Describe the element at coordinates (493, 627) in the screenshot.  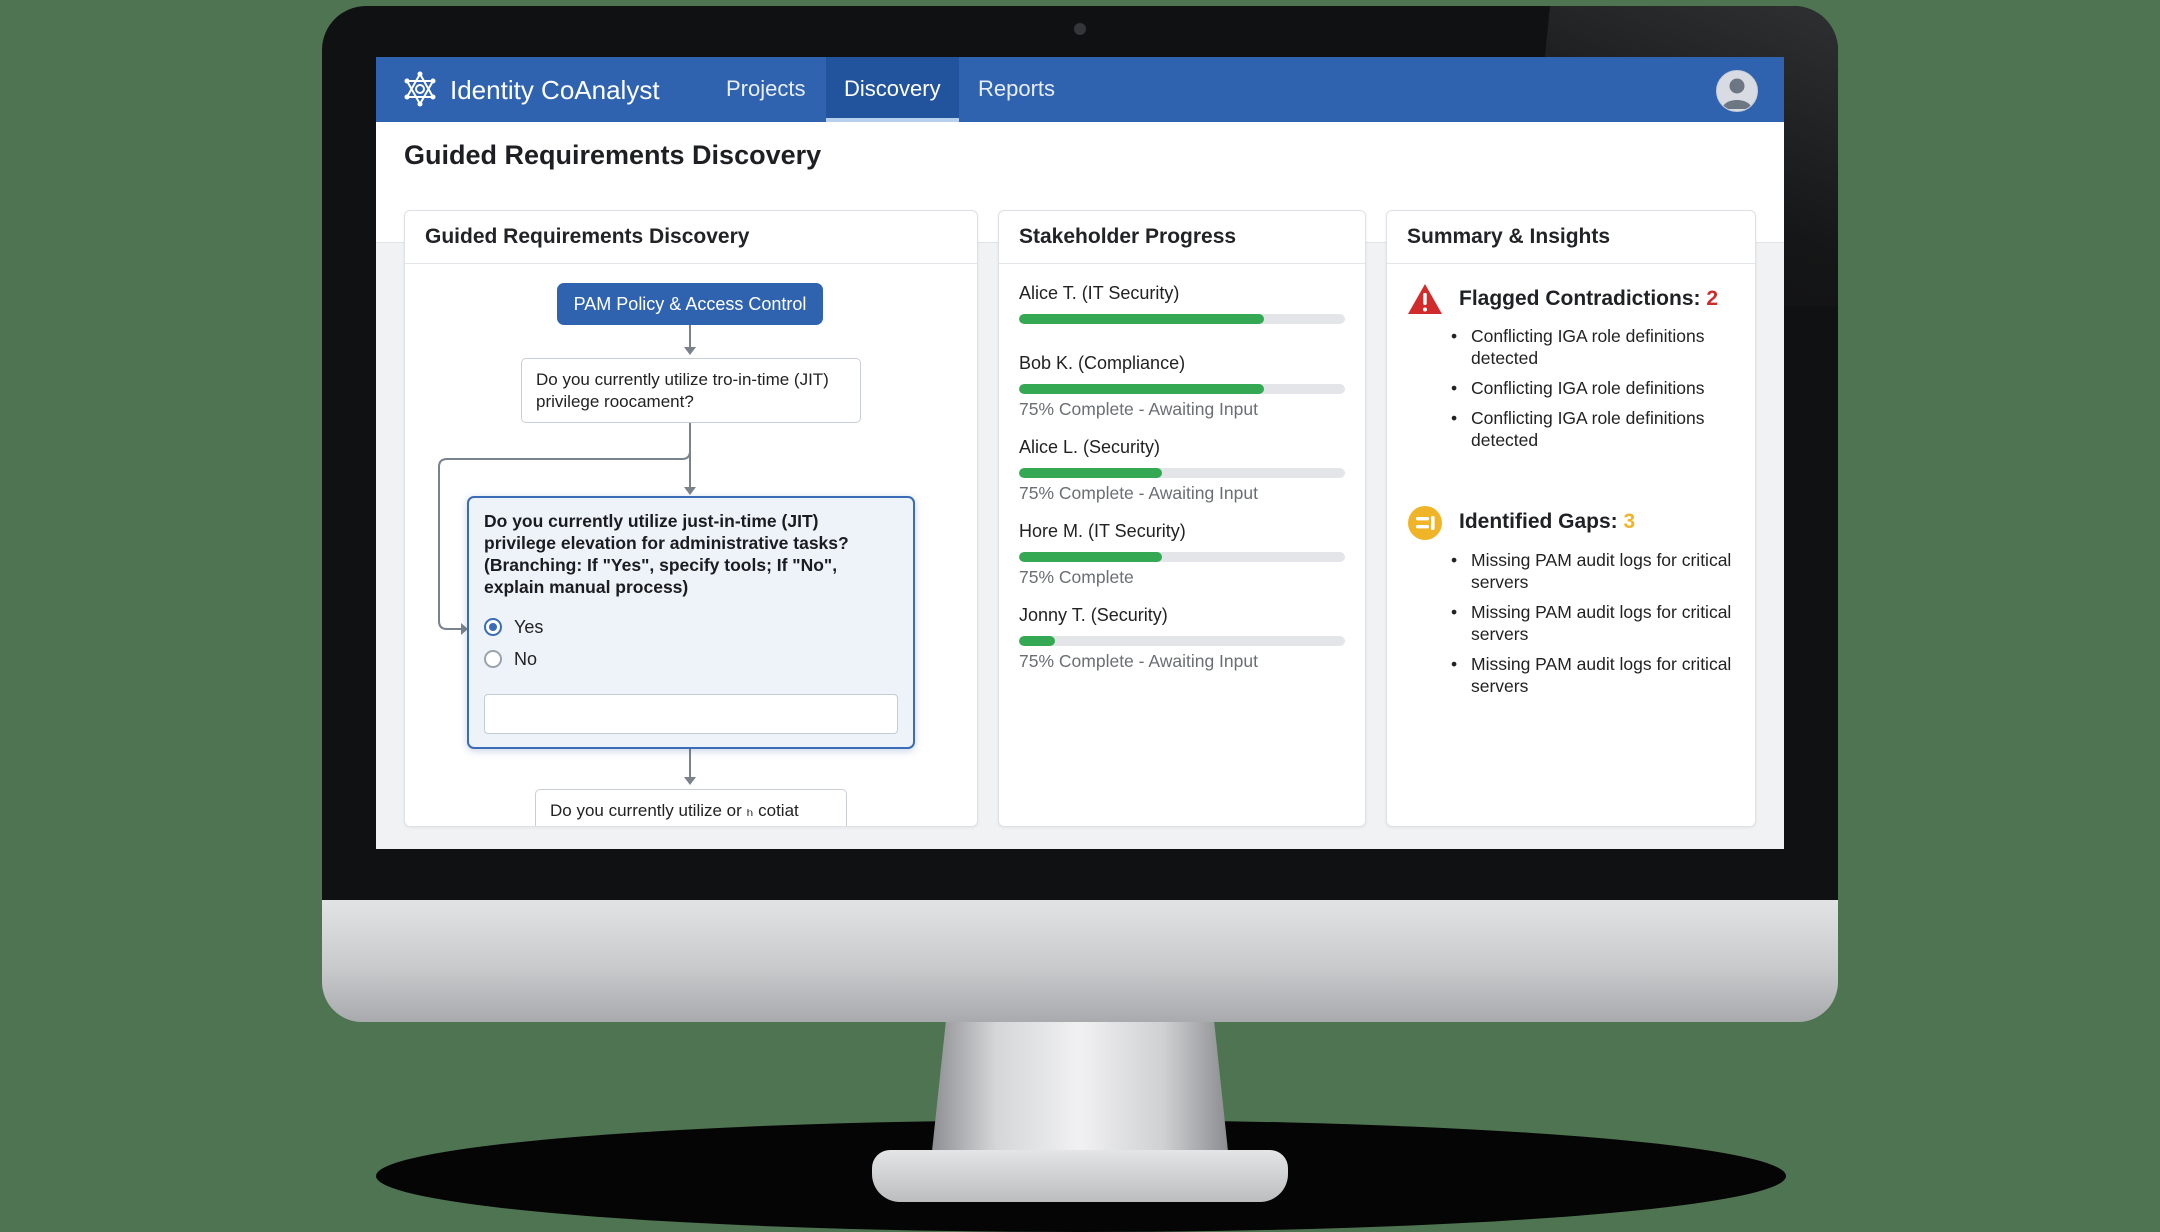
I see `radio-yes` at that location.